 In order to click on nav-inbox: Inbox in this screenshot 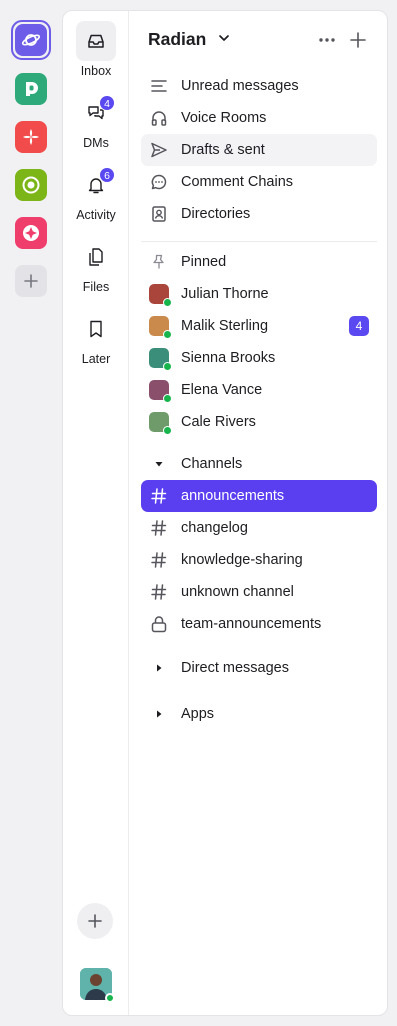, I will do `click(96, 49)`.